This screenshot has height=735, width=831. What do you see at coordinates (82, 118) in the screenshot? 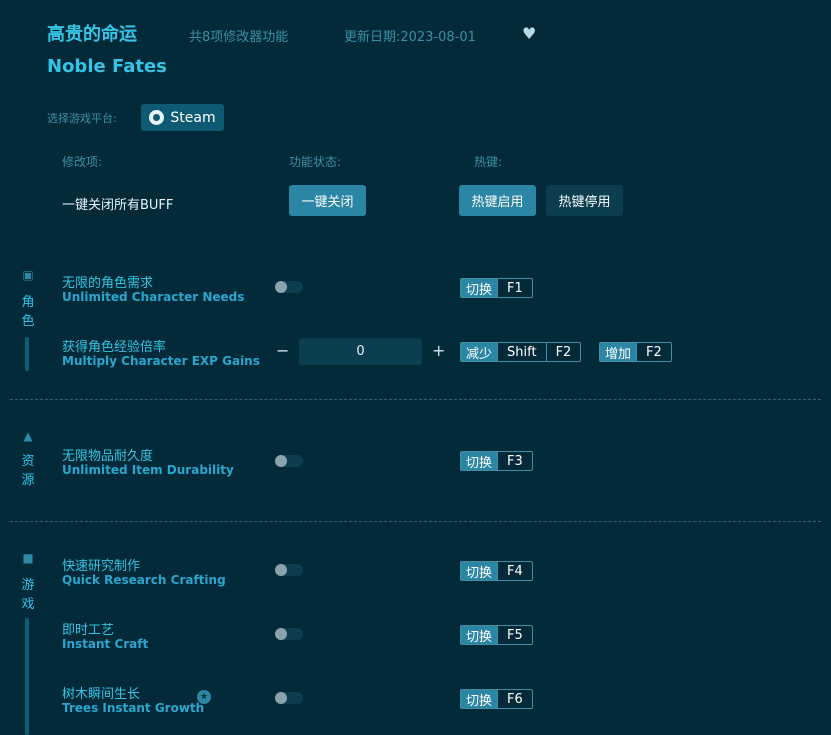
I see `platform-label: 选择游戏平台:` at bounding box center [82, 118].